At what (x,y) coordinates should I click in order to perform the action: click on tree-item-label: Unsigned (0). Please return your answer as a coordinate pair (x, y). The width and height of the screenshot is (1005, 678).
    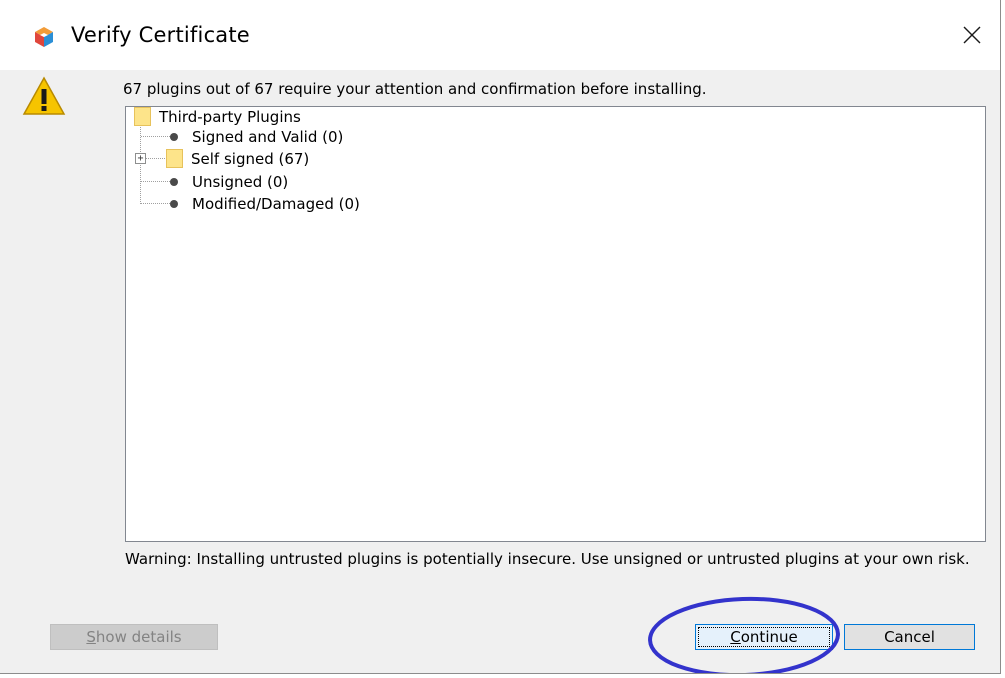
    Looking at the image, I should click on (240, 182).